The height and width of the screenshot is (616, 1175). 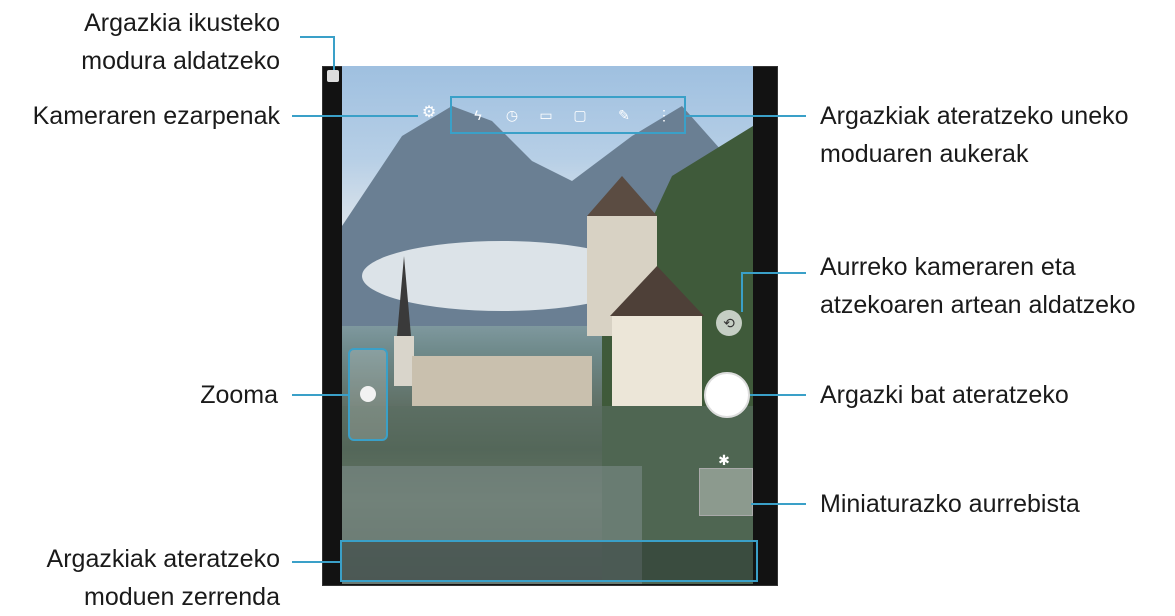 What do you see at coordinates (163, 578) in the screenshot?
I see `shooting-modes-label: Argazkiak ateratzeko moduen zerrenda` at bounding box center [163, 578].